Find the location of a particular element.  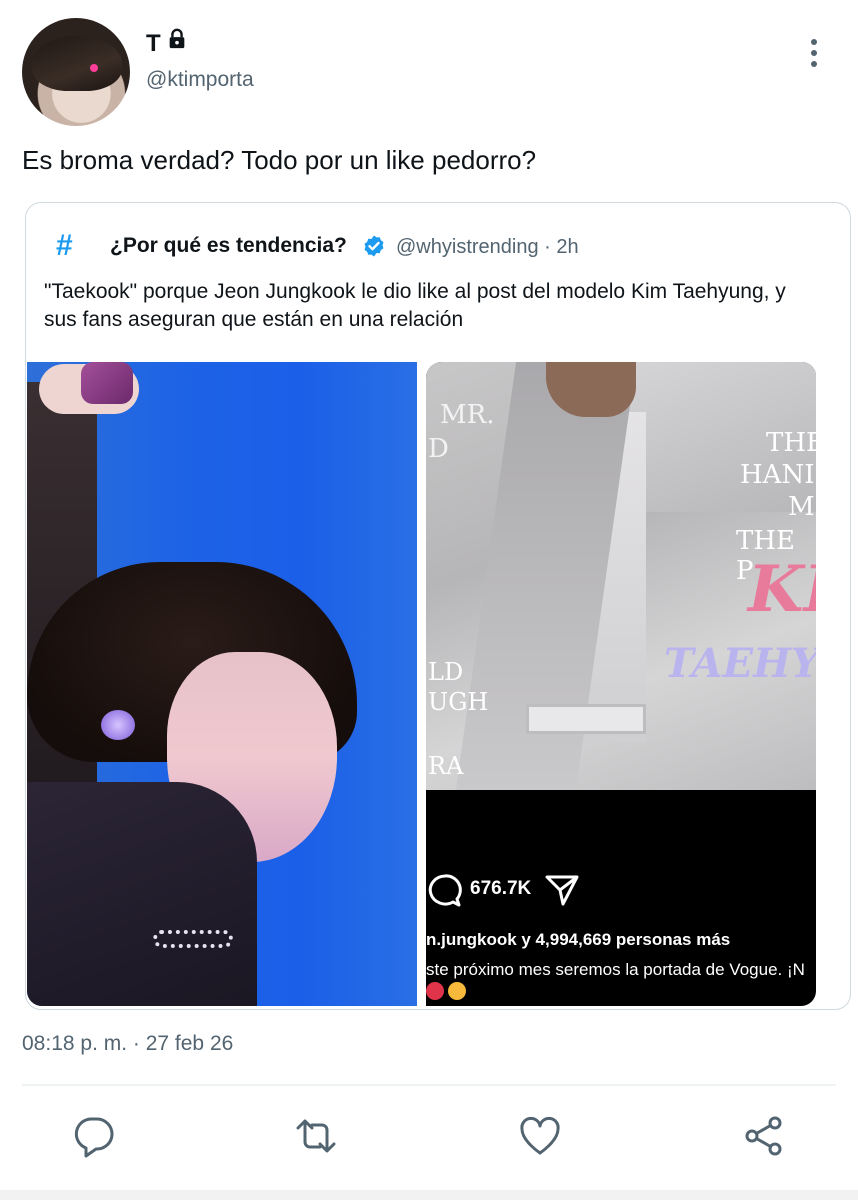

heart-icon is located at coordinates (540, 1136).